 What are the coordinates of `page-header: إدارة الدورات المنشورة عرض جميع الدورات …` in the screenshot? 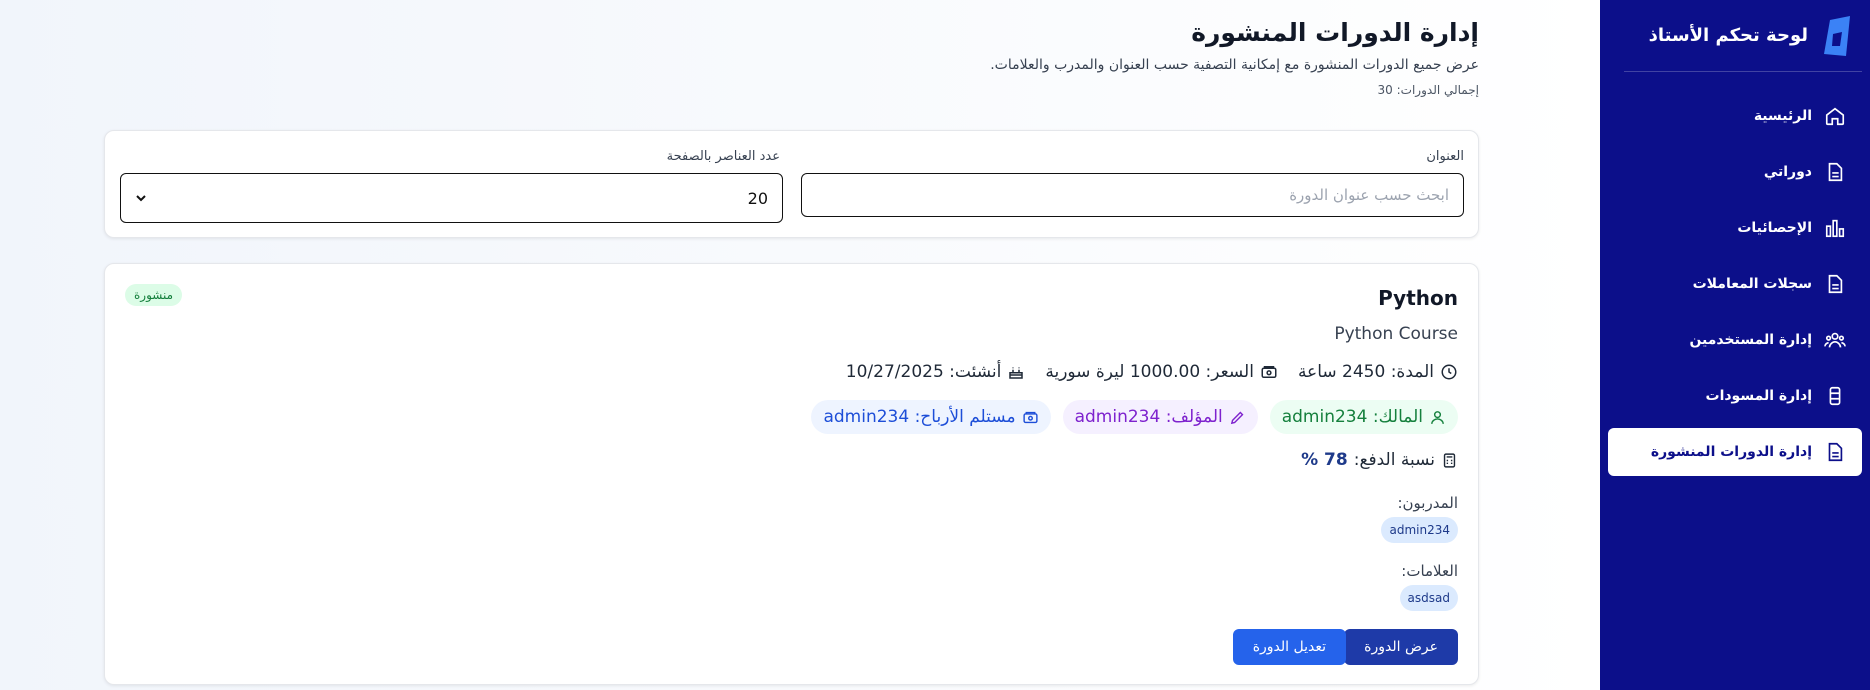 It's located at (1234, 57).